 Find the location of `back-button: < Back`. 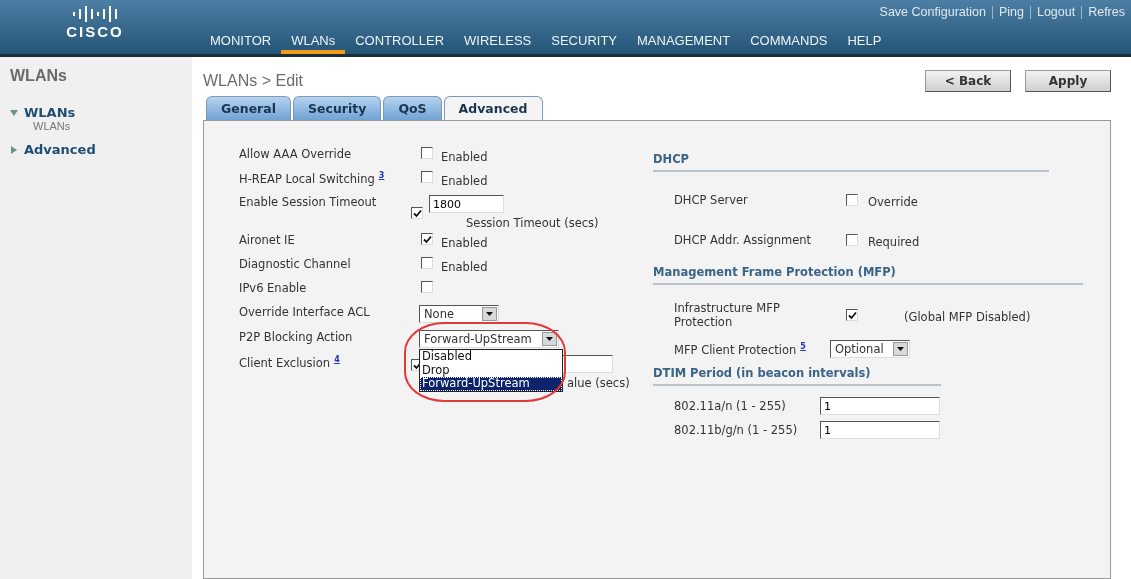

back-button: < Back is located at coordinates (968, 81).